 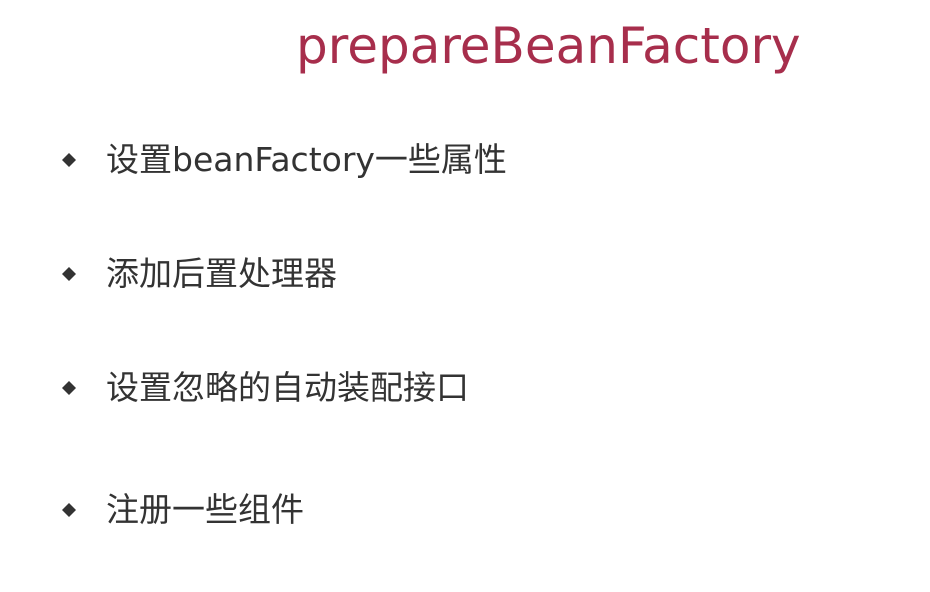 I want to click on bullet-text: 设置忽略的自动装配接口, so click(x=287, y=387).